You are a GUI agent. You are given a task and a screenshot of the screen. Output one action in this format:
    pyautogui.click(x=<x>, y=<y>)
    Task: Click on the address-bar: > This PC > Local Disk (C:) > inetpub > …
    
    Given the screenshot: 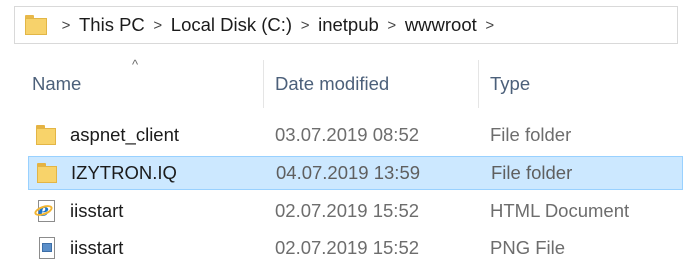 What is the action you would take?
    pyautogui.click(x=346, y=25)
    